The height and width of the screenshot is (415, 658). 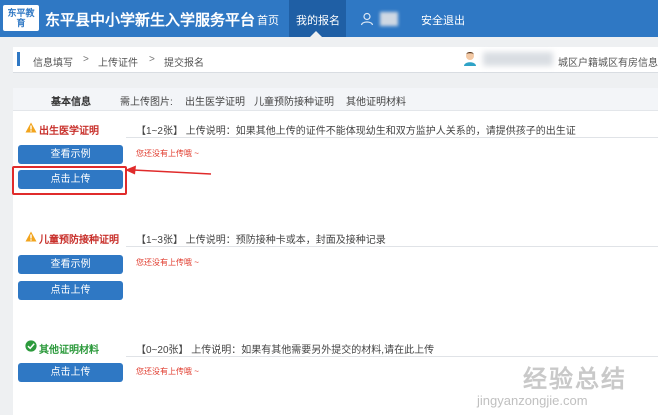 What do you see at coordinates (71, 102) in the screenshot?
I see `panel-header-title: 基本信息` at bounding box center [71, 102].